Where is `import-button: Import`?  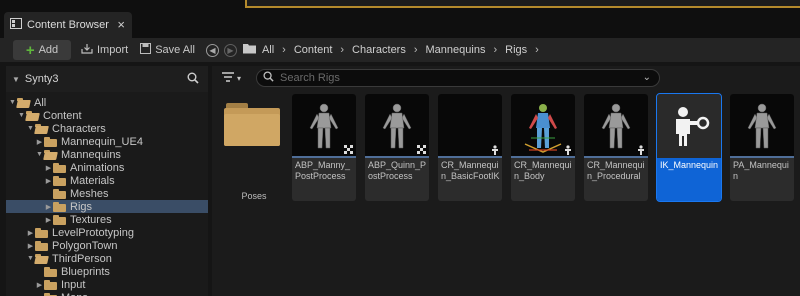 import-button: Import is located at coordinates (104, 50).